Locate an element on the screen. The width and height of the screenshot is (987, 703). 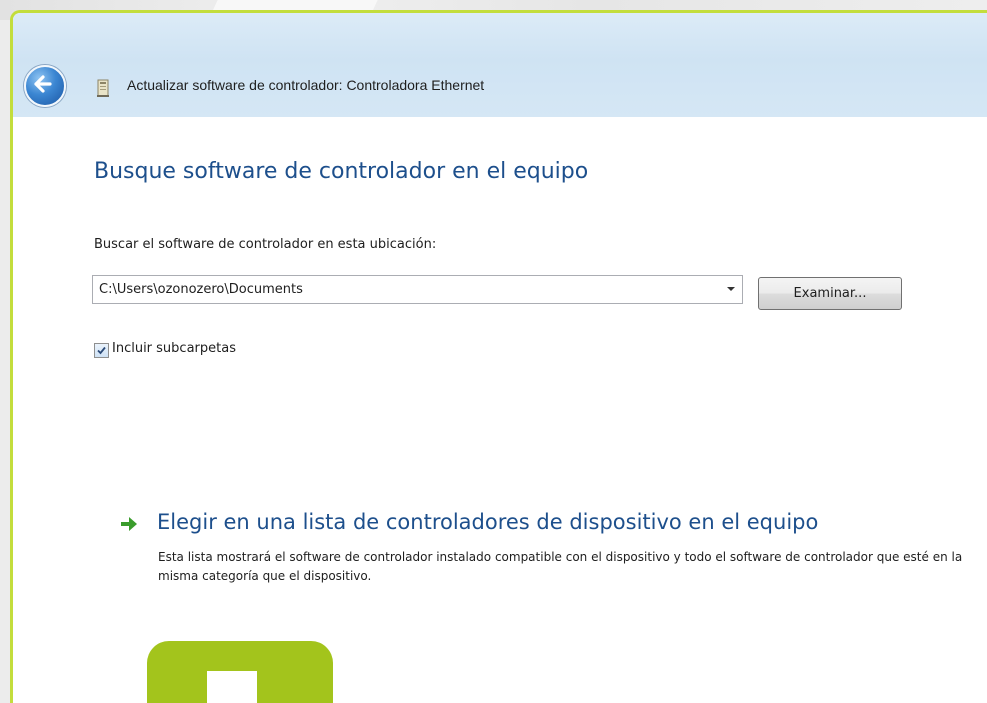
chevron-down-icon is located at coordinates (731, 289).